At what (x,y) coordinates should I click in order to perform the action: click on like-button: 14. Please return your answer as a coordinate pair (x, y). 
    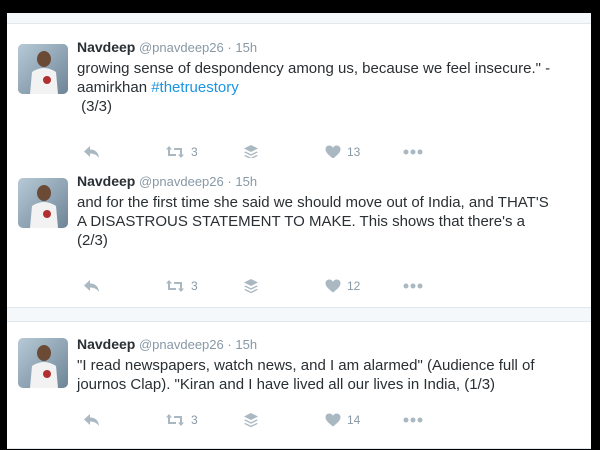
    Looking at the image, I should click on (342, 420).